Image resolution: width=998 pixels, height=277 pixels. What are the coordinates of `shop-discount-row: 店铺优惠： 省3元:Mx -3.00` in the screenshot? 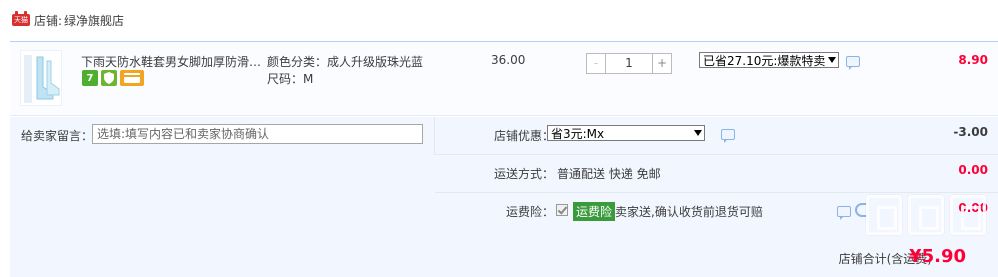 It's located at (716, 136).